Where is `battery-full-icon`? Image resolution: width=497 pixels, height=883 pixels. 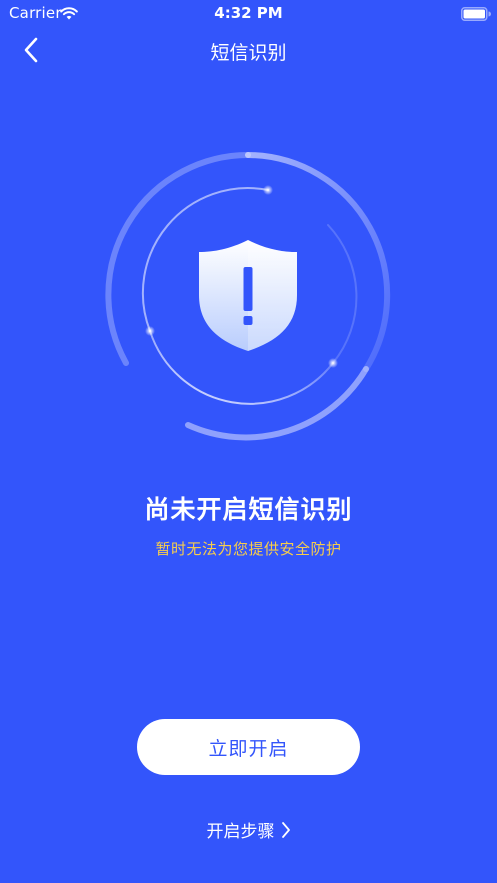 battery-full-icon is located at coordinates (476, 15).